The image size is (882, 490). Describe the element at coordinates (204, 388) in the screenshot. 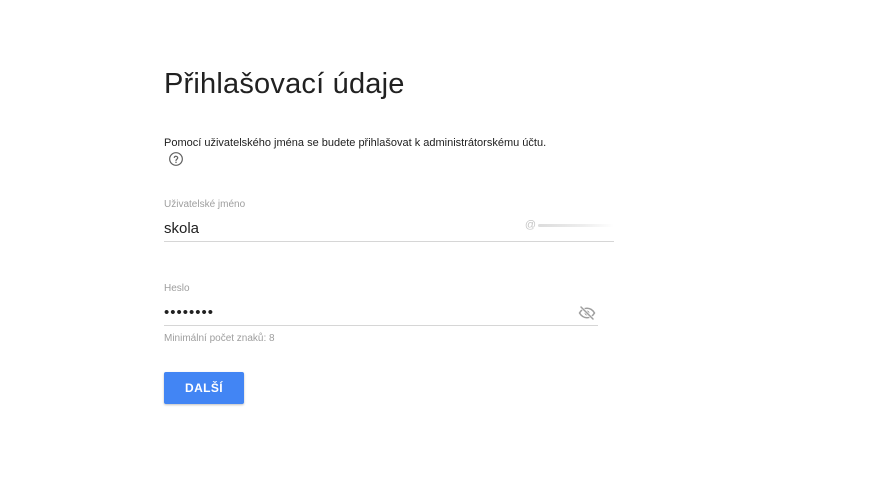

I see `next-button: DALŠÍ` at that location.